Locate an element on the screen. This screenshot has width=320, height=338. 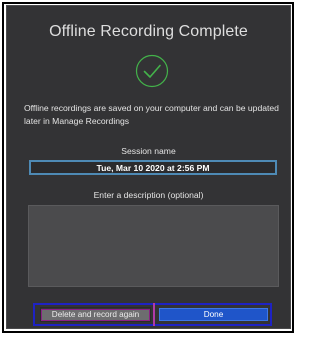
dialog-title: Offline Recording Complete is located at coordinates (148, 31).